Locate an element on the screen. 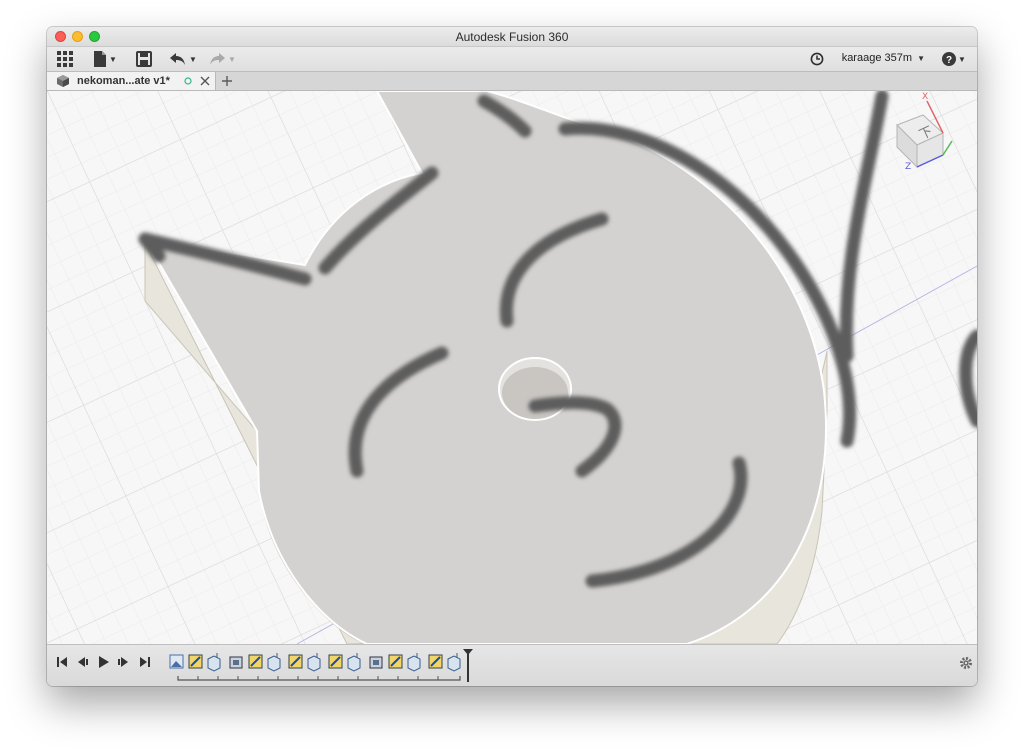  file-menu-button: ▼ is located at coordinates (105, 59).